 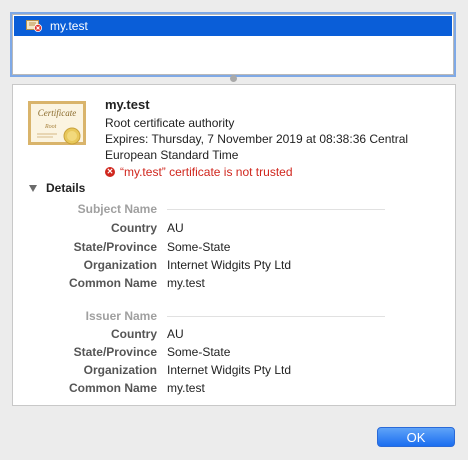 What do you see at coordinates (57, 113) in the screenshot?
I see `svg-text: Certificate` at bounding box center [57, 113].